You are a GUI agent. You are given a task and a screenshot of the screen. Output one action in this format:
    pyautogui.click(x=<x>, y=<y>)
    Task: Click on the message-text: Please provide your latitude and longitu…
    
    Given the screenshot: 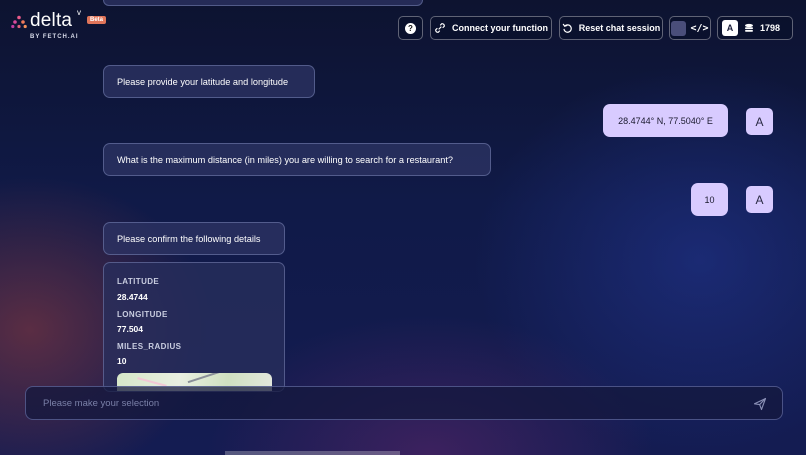 What is the action you would take?
    pyautogui.click(x=203, y=81)
    